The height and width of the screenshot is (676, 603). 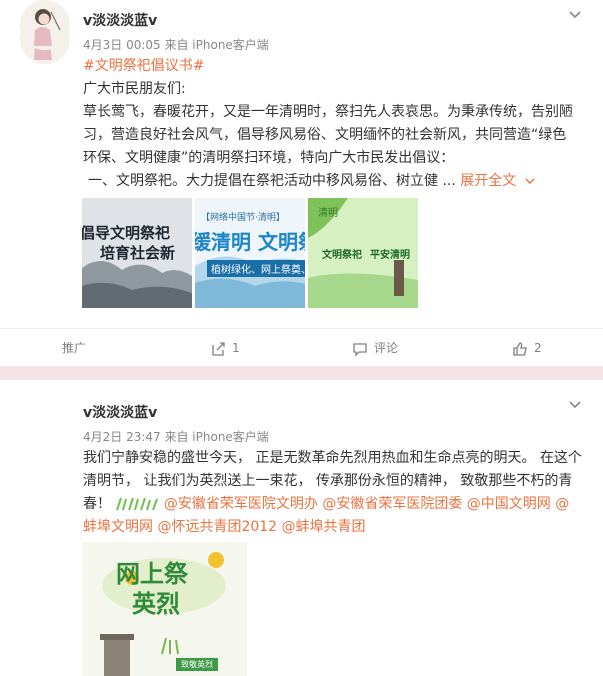 What do you see at coordinates (375, 348) in the screenshot?
I see `comment-button: 评论` at bounding box center [375, 348].